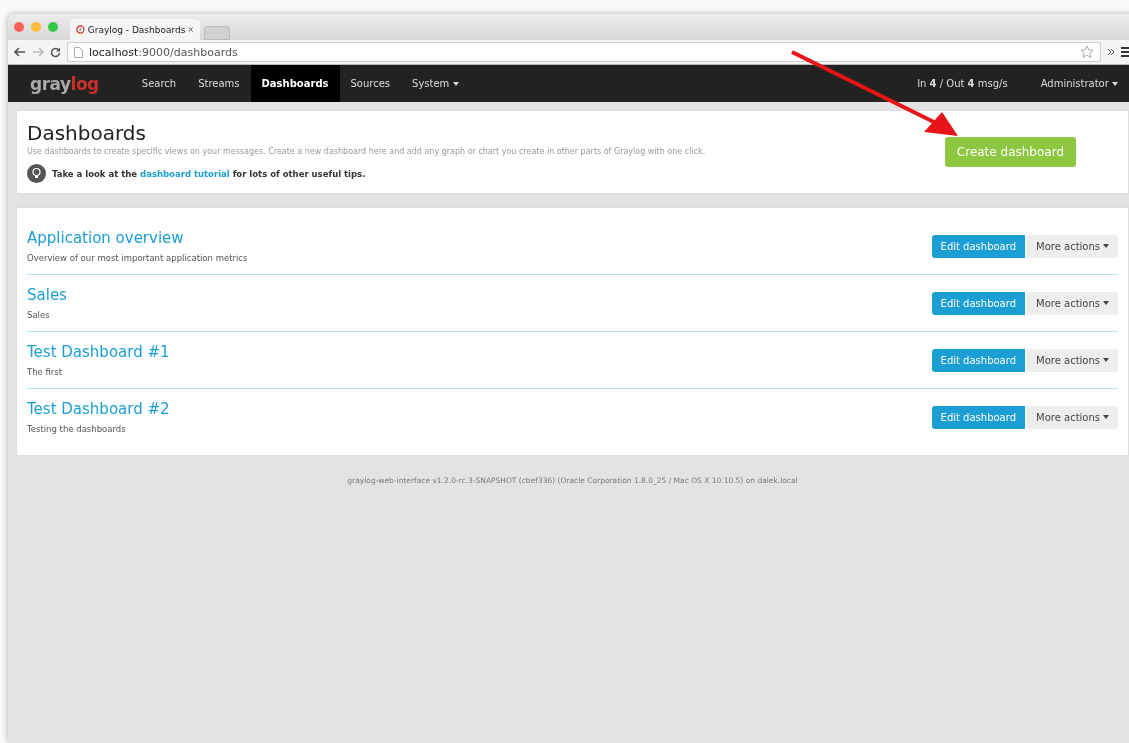  I want to click on extensions-icon, so click(1111, 52).